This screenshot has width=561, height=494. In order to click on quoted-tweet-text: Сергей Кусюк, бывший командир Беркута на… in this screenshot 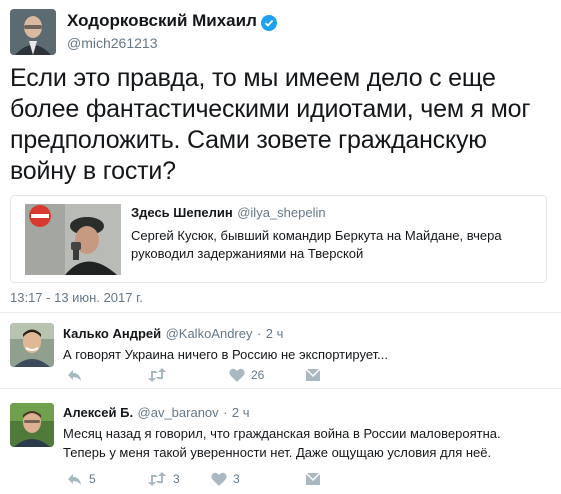, I will do `click(316, 244)`.